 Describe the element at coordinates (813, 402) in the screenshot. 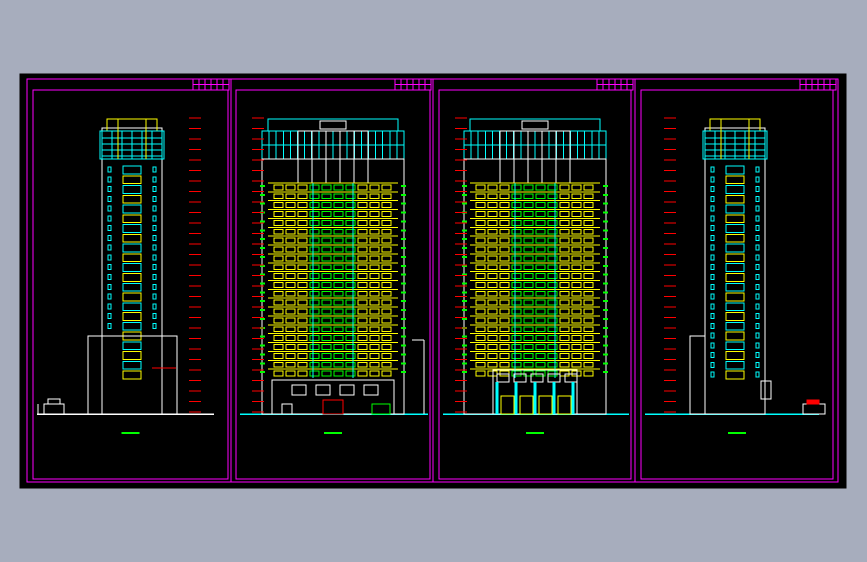

I see `kiosk-roof` at that location.